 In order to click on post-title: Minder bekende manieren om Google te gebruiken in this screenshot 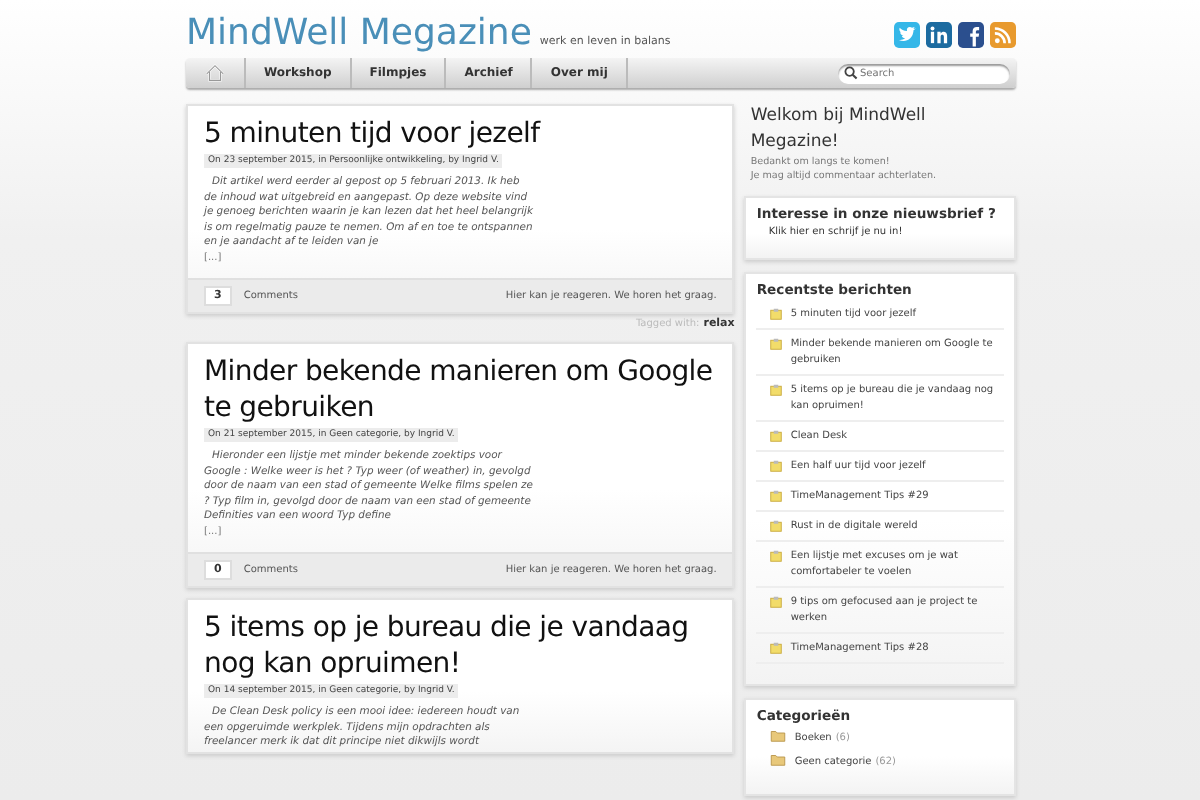, I will do `click(460, 389)`.